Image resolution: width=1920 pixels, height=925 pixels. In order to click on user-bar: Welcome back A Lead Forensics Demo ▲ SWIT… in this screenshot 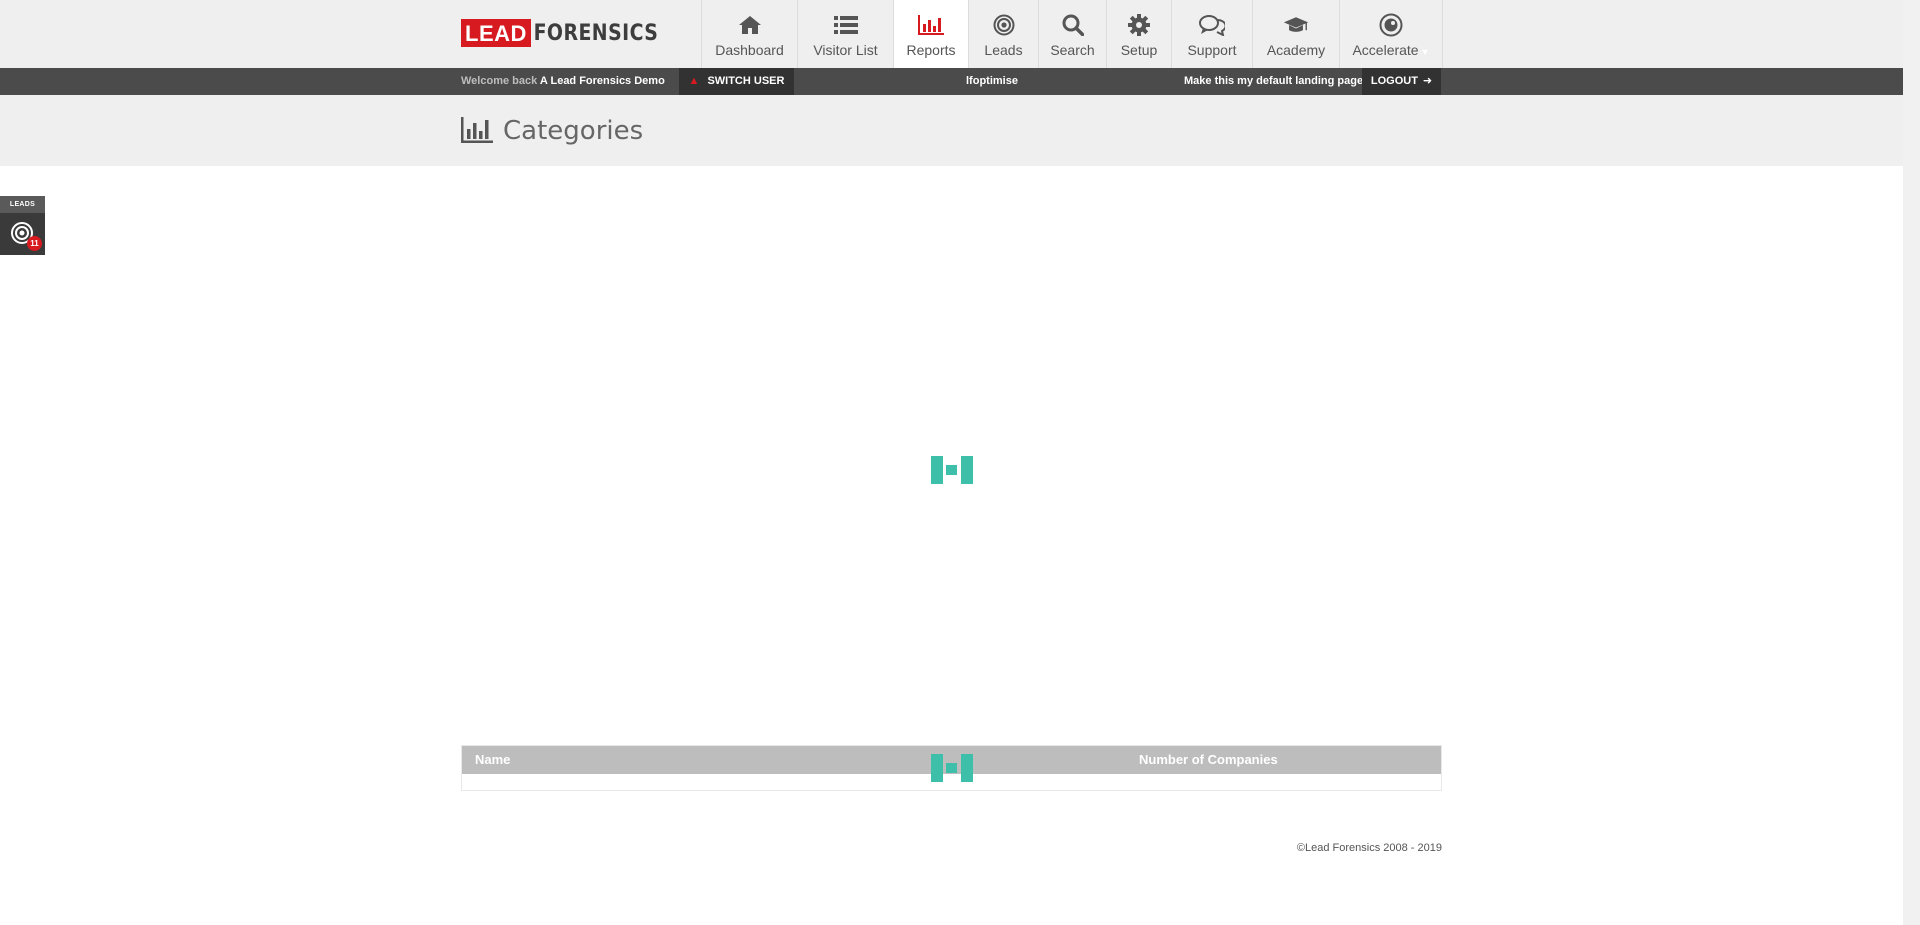, I will do `click(951, 81)`.